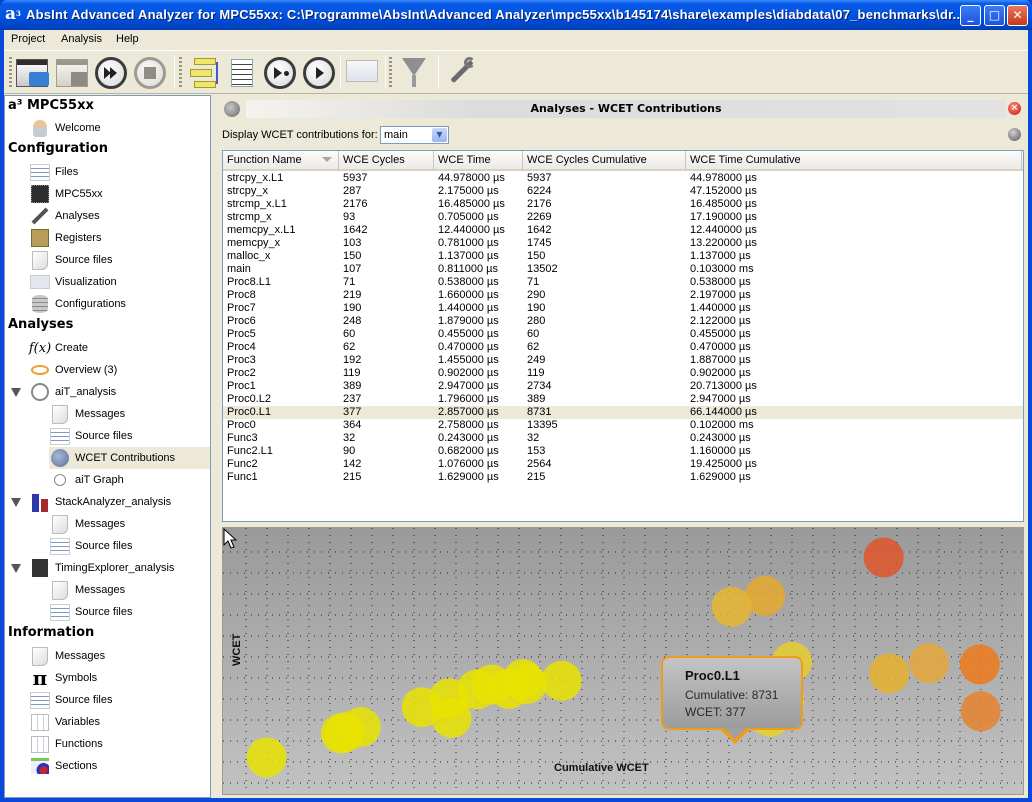  What do you see at coordinates (980, 711) in the screenshot?
I see `bubble-main` at bounding box center [980, 711].